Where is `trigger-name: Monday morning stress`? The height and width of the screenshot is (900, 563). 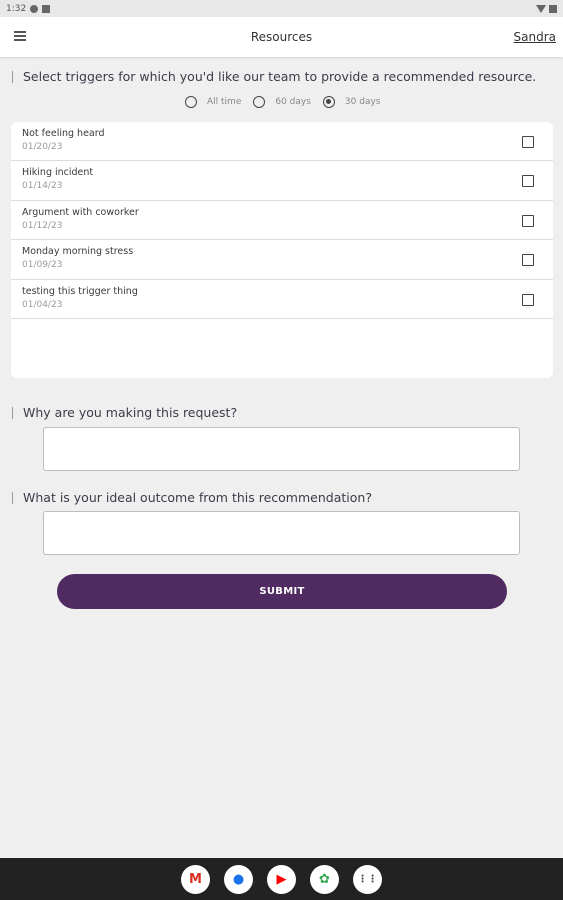
trigger-name: Monday morning stress is located at coordinates (78, 252).